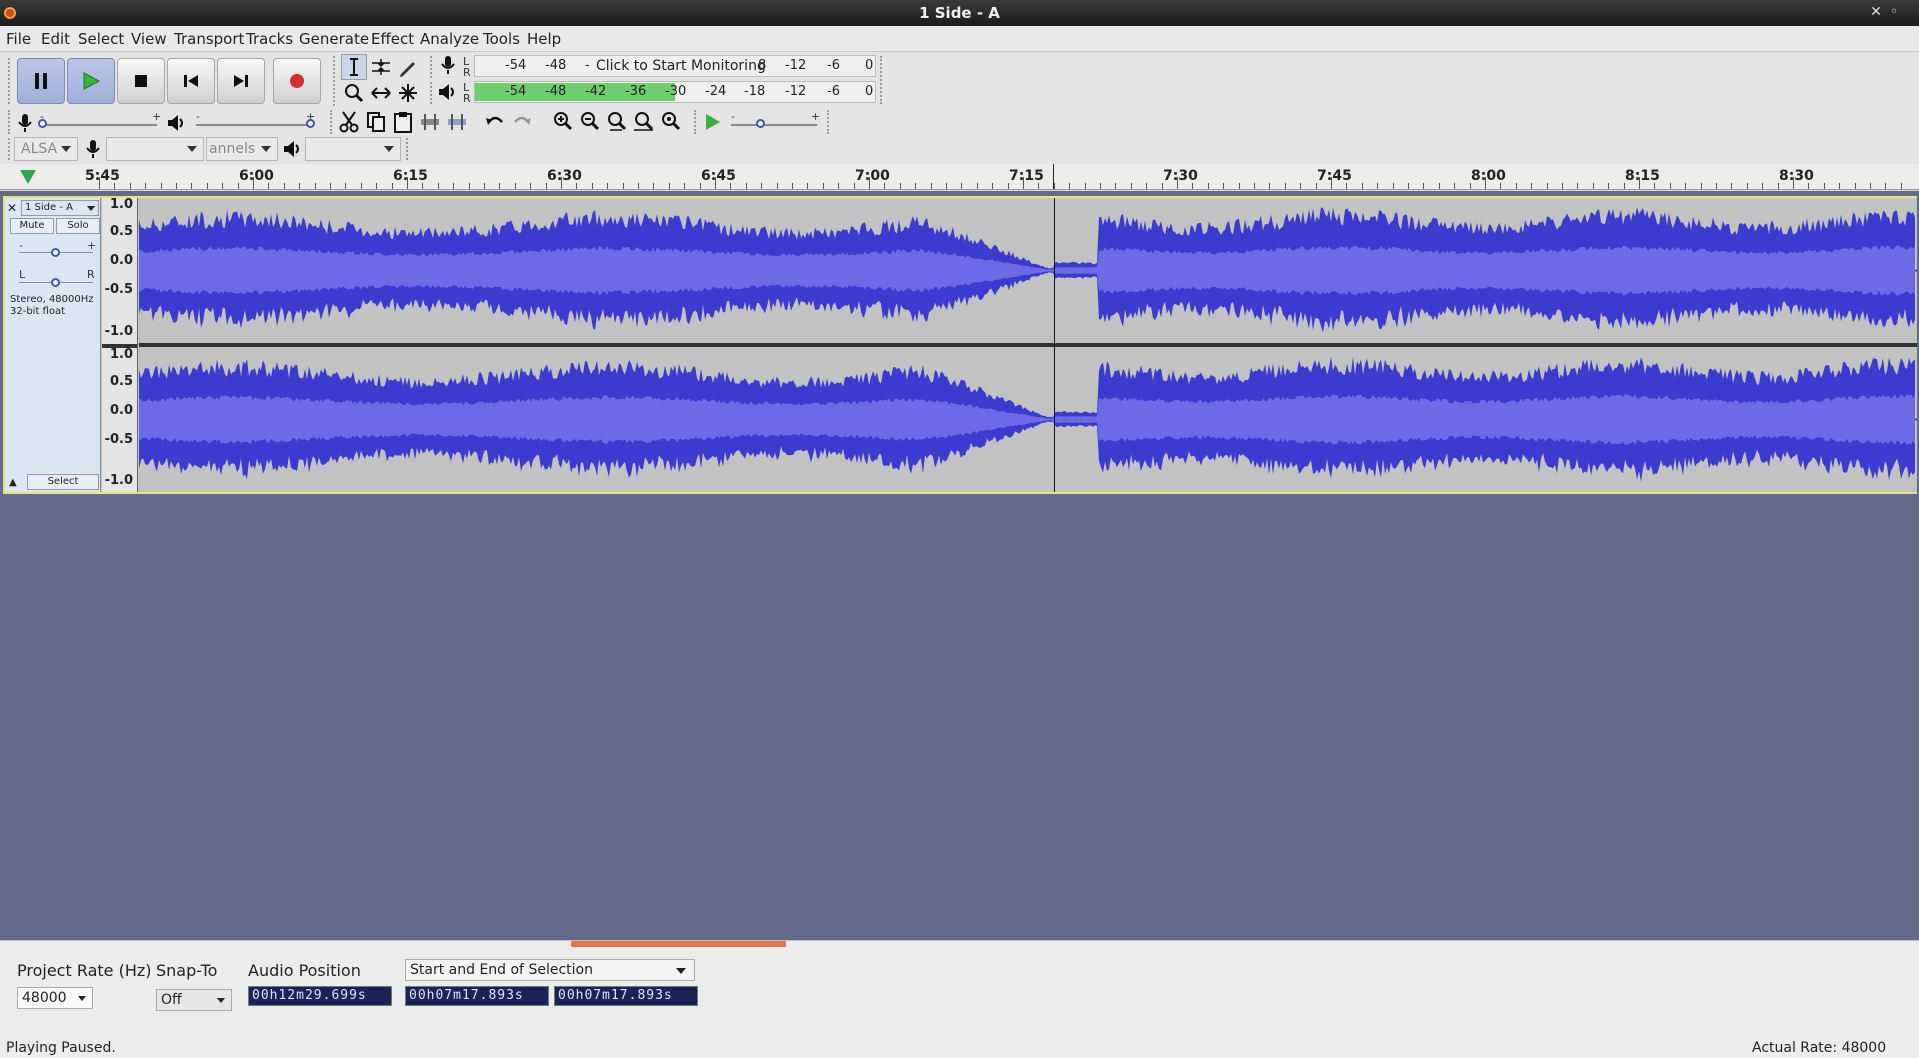 The height and width of the screenshot is (1058, 1919). I want to click on click-to-start-monitoring: Click to Start Monitoring, so click(681, 66).